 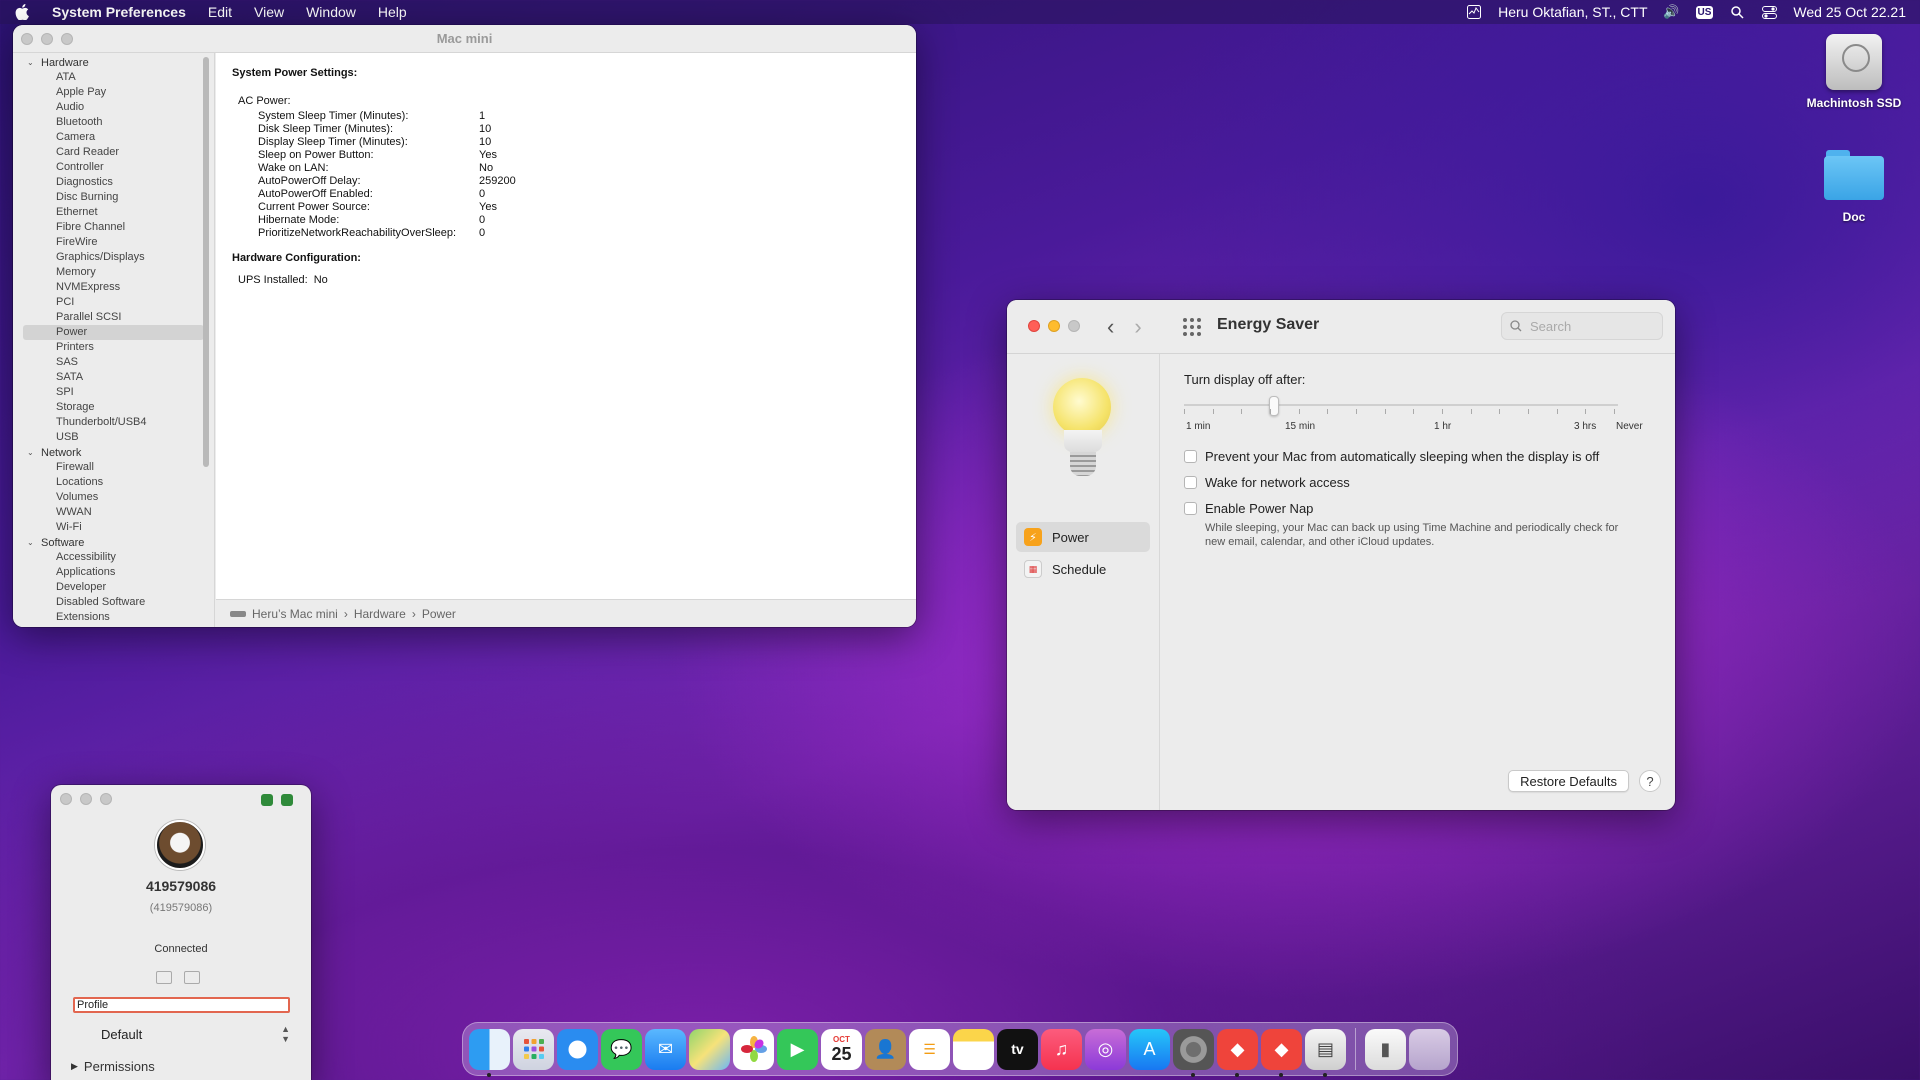 What do you see at coordinates (709, 1049) in the screenshot?
I see `maps-icon` at bounding box center [709, 1049].